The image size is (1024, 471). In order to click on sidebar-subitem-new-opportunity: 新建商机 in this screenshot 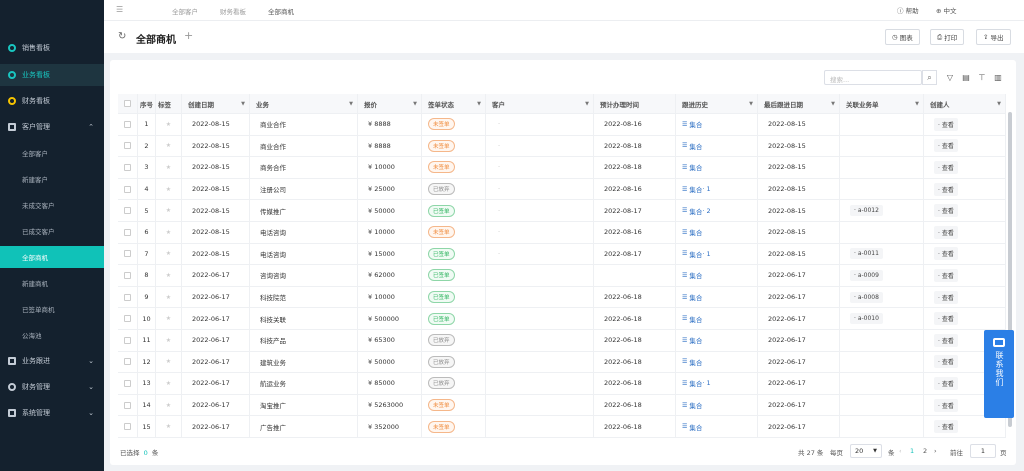, I will do `click(52, 283)`.